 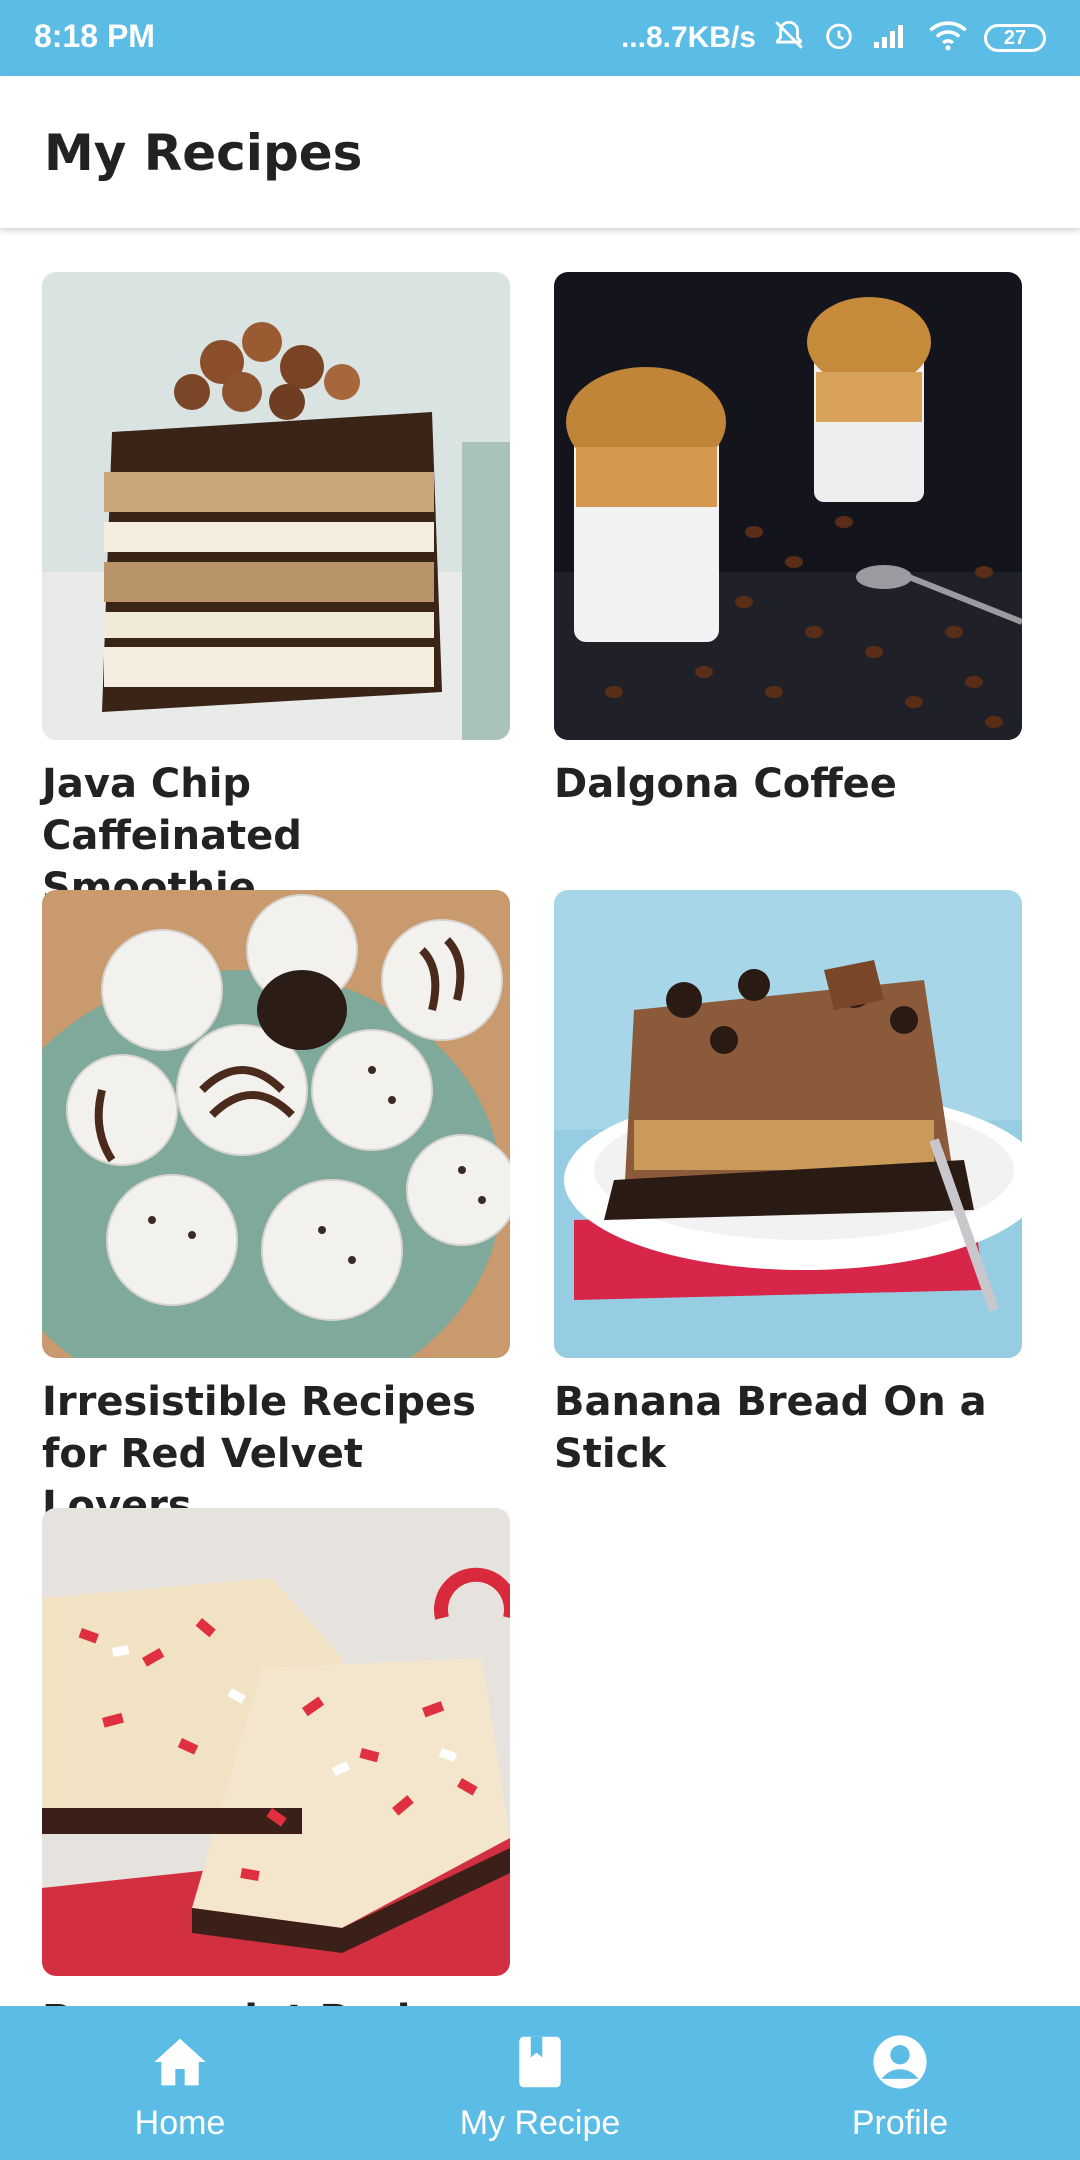 What do you see at coordinates (94, 36) in the screenshot?
I see `status-time: 8:18 PM` at bounding box center [94, 36].